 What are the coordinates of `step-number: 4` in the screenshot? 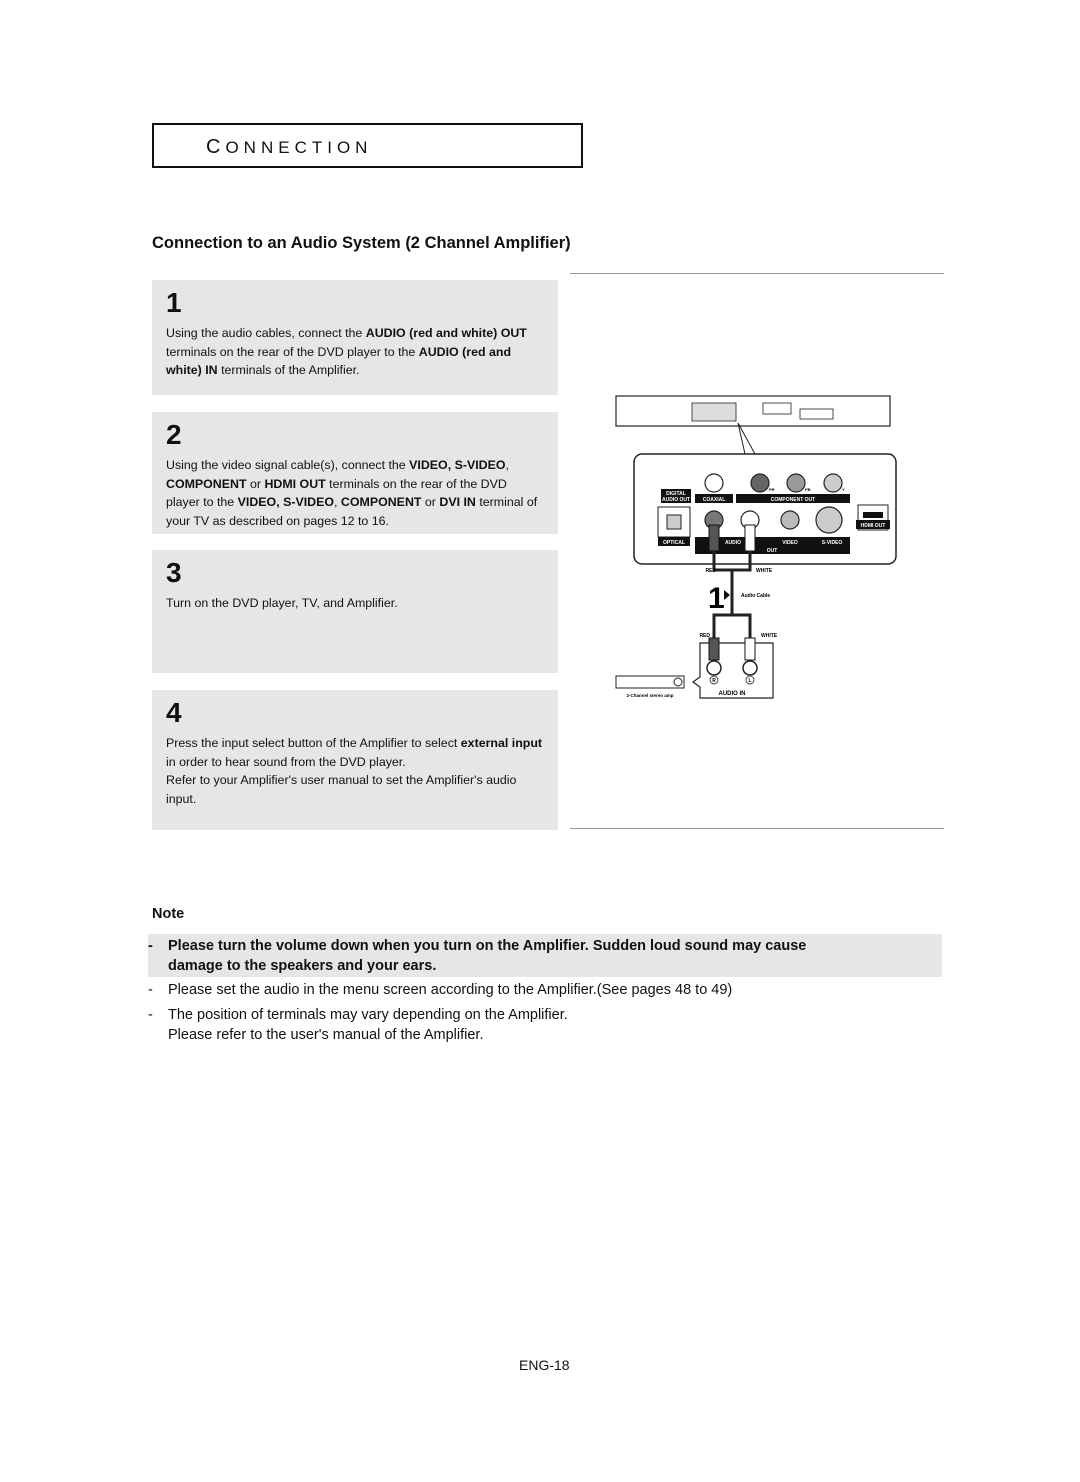 It's located at (174, 712).